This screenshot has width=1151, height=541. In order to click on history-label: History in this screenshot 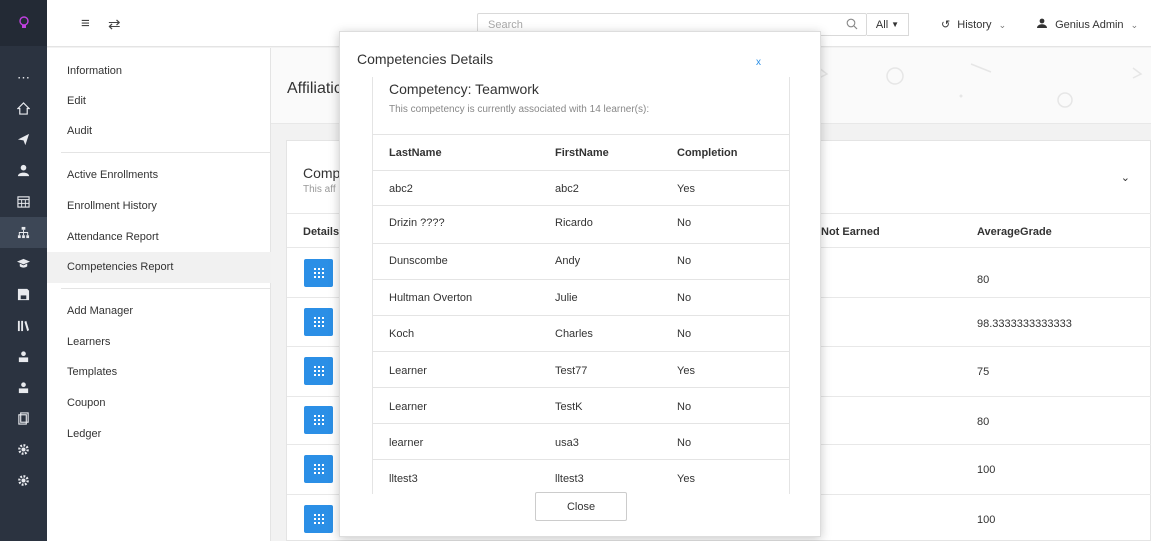, I will do `click(974, 25)`.